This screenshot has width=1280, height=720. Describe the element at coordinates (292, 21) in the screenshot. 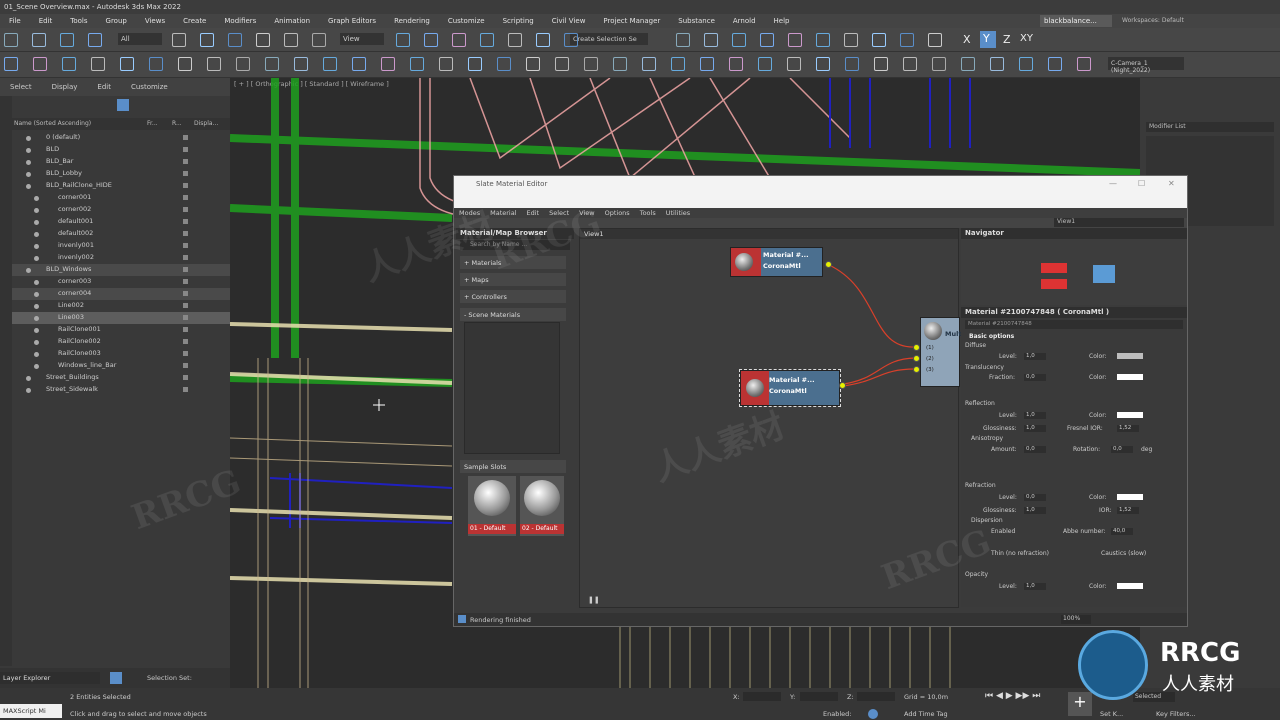

I see `menu-animation: Animation` at that location.